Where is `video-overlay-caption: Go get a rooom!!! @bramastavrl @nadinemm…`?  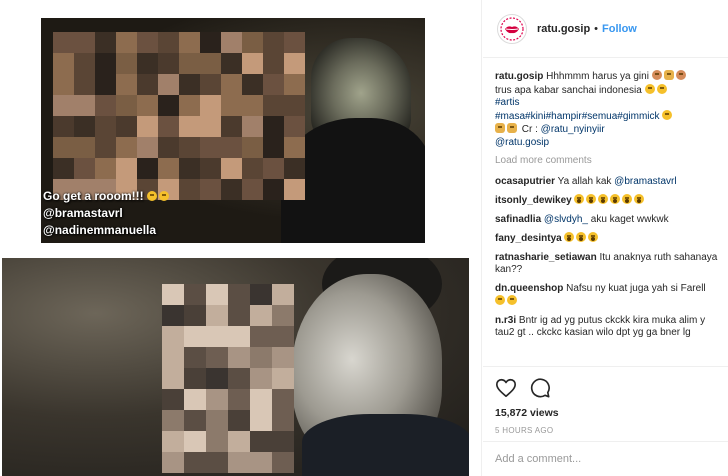
video-overlay-caption: Go get a rooom!!! @bramastavrl @nadinemm… is located at coordinates (107, 213).